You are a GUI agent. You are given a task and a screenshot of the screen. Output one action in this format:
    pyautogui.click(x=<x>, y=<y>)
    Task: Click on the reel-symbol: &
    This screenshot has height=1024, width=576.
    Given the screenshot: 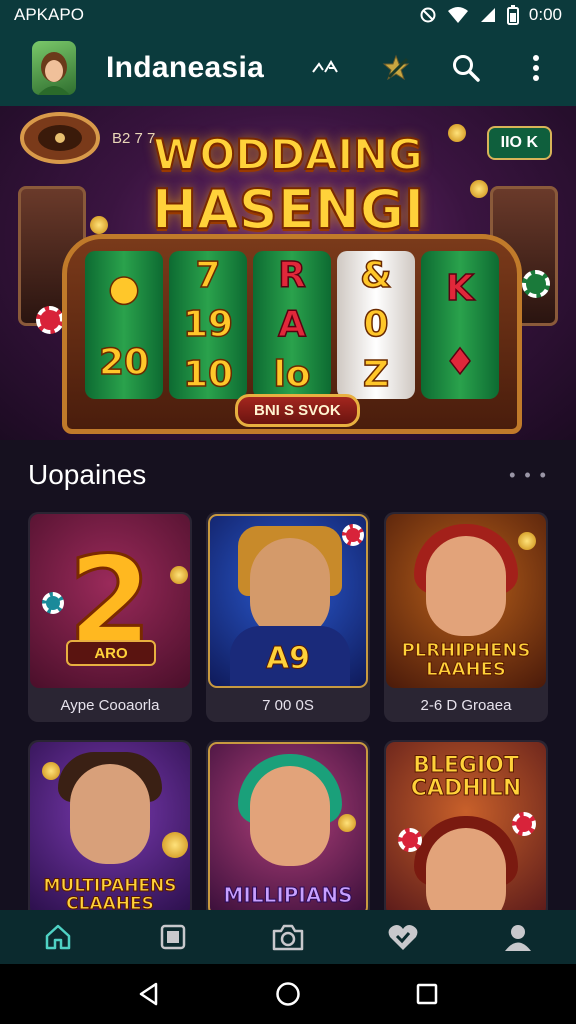 What is the action you would take?
    pyautogui.click(x=376, y=275)
    